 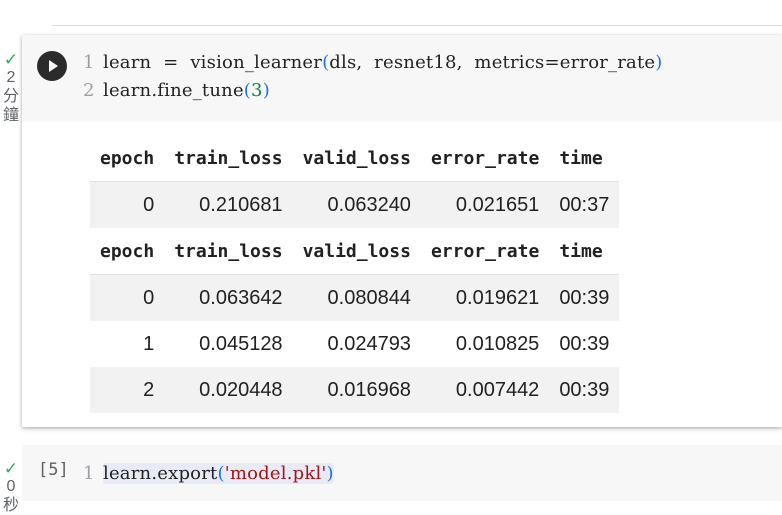 I want to click on cell-valid-loss: 0.016968, so click(x=356, y=390).